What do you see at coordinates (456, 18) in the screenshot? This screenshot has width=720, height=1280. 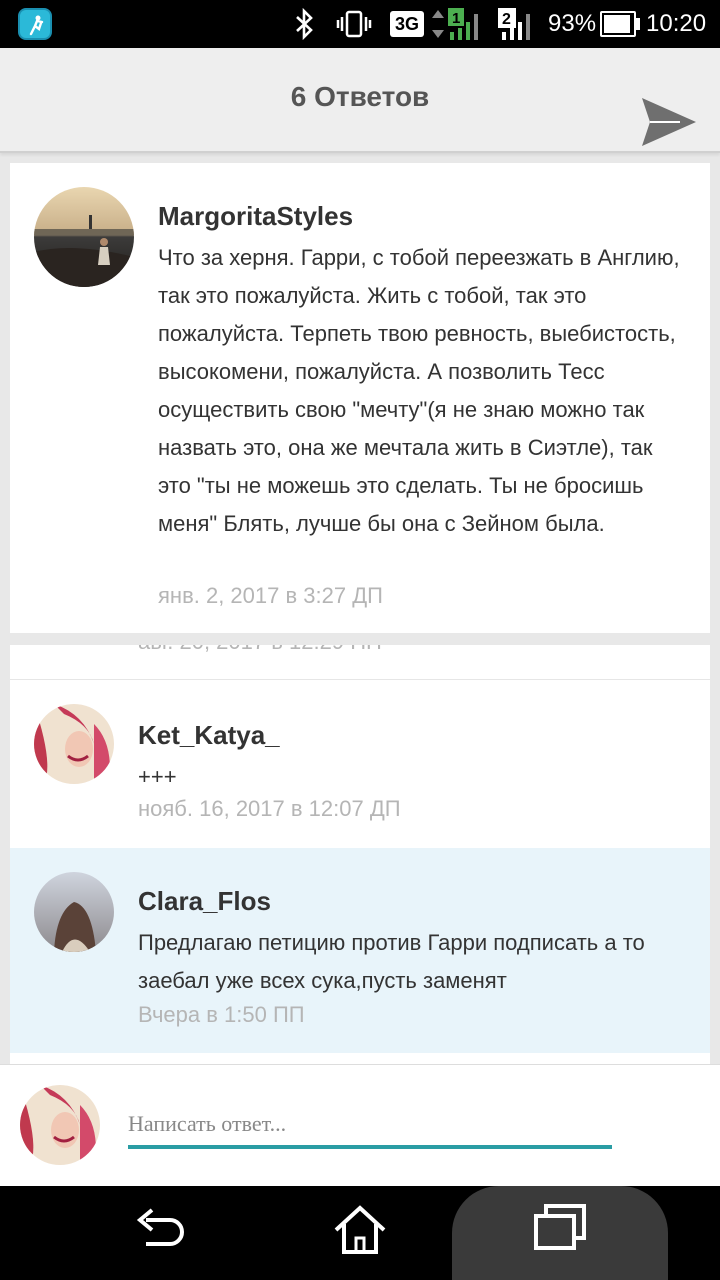 I see `svg-text: 1` at bounding box center [456, 18].